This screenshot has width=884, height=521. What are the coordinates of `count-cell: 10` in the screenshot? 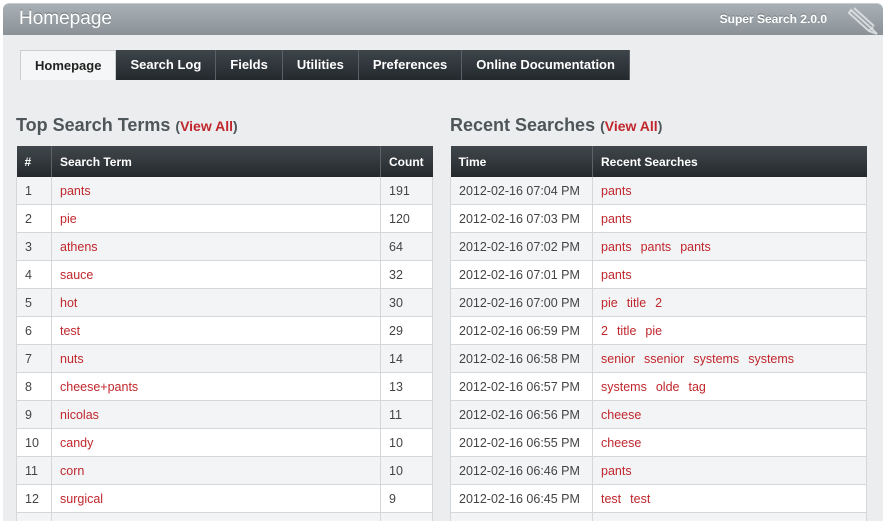 It's located at (406, 442).